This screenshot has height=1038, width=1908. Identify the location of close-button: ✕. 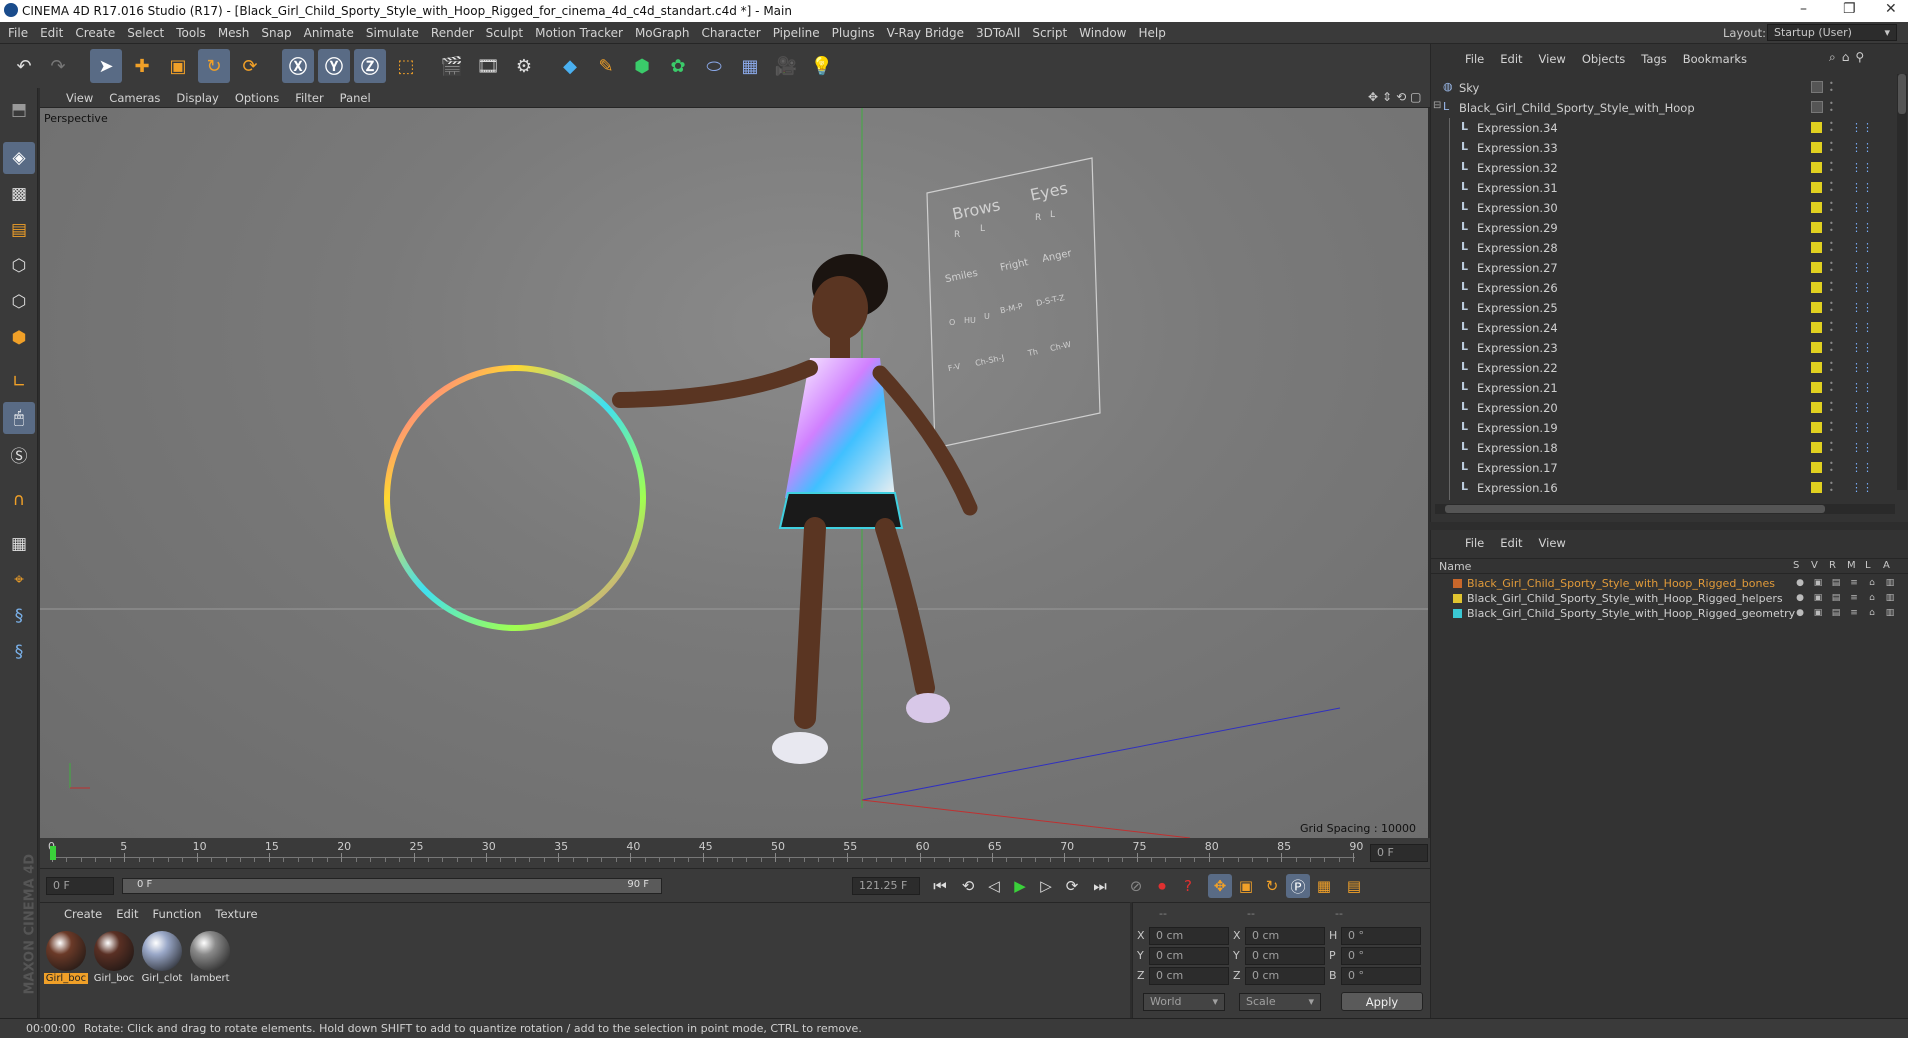
(1891, 9).